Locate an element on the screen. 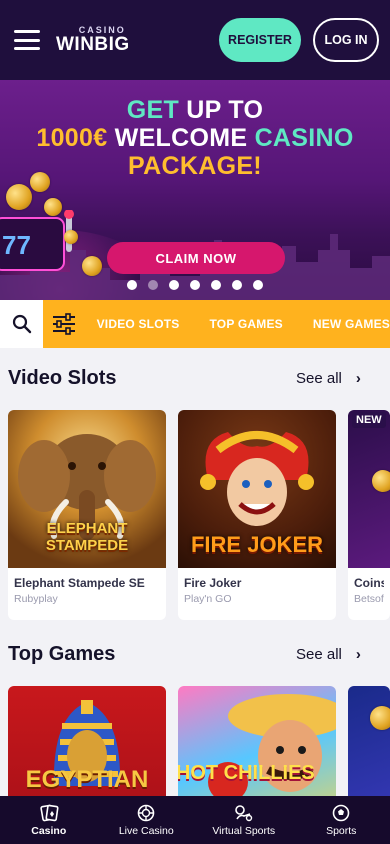 This screenshot has height=844, width=390. top-header: CASINO WINBIG REGISTER LOG IN is located at coordinates (195, 40).